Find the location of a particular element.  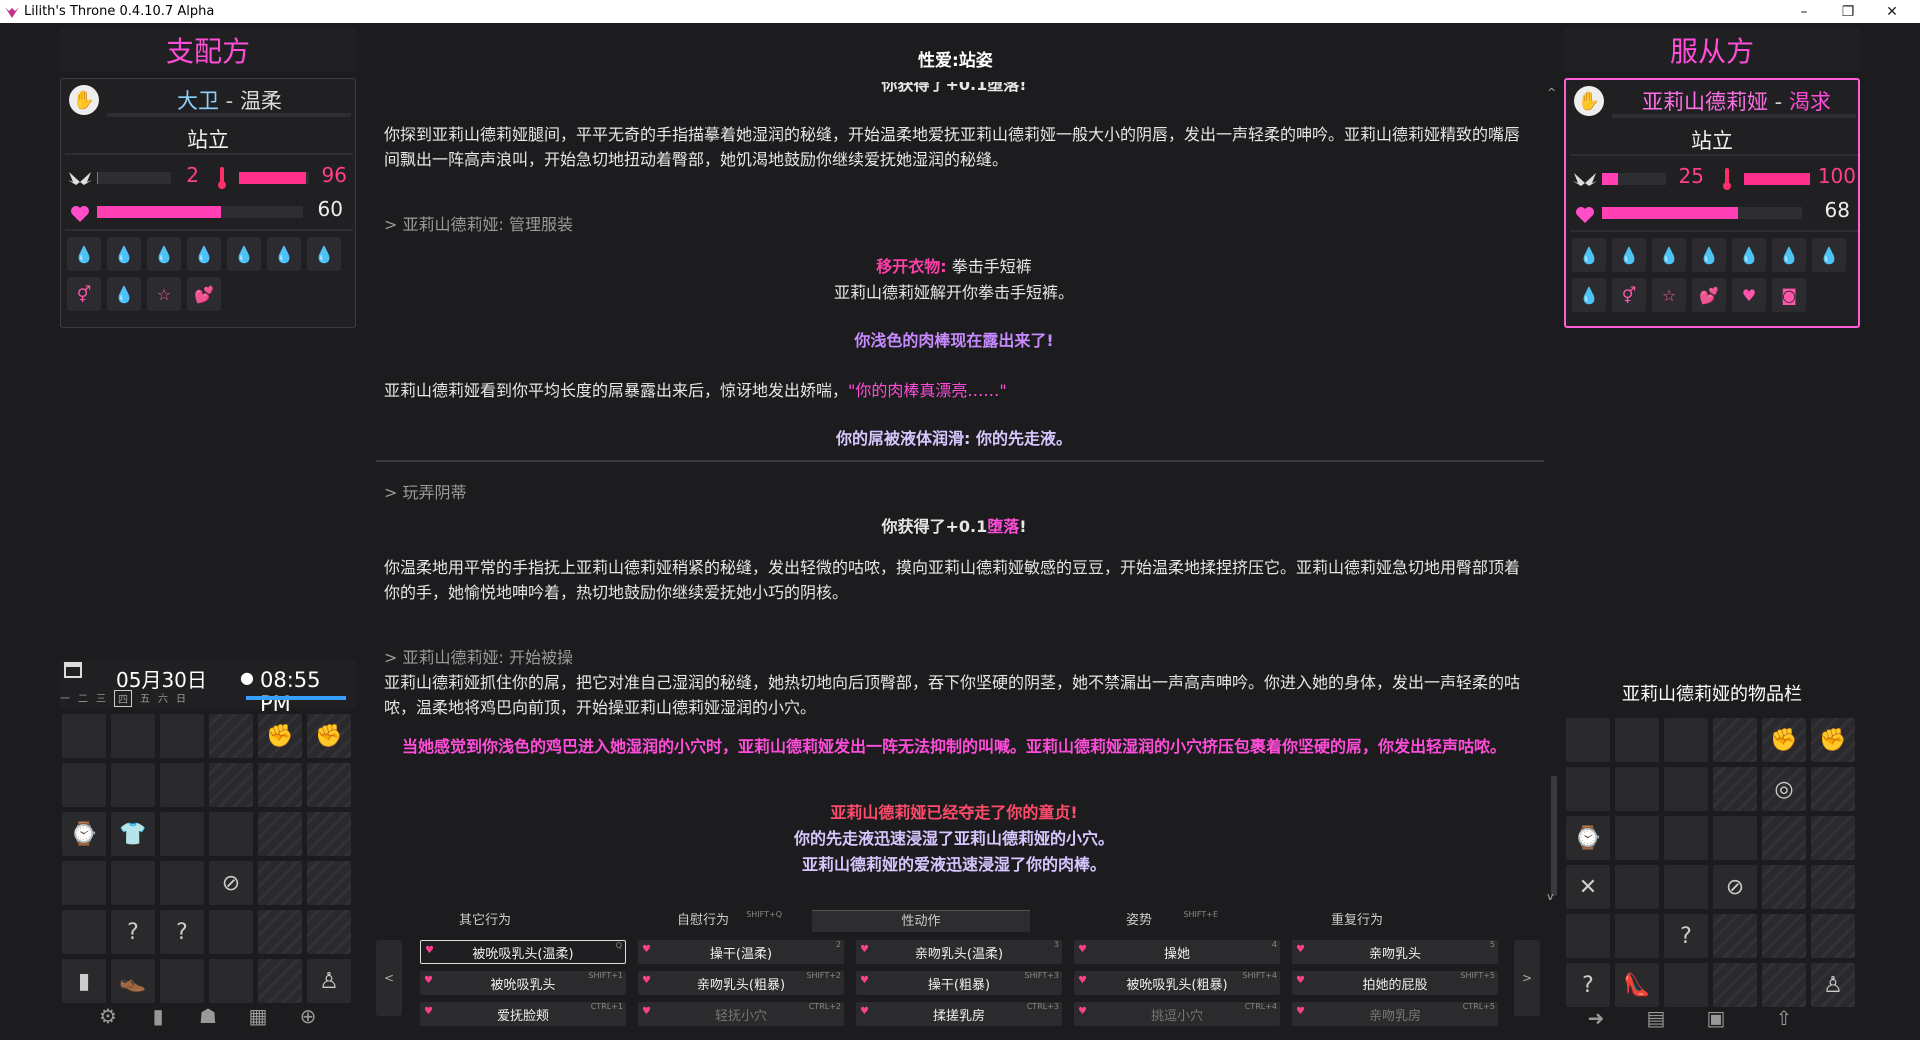

scrollbar-thumb is located at coordinates (1554, 836).